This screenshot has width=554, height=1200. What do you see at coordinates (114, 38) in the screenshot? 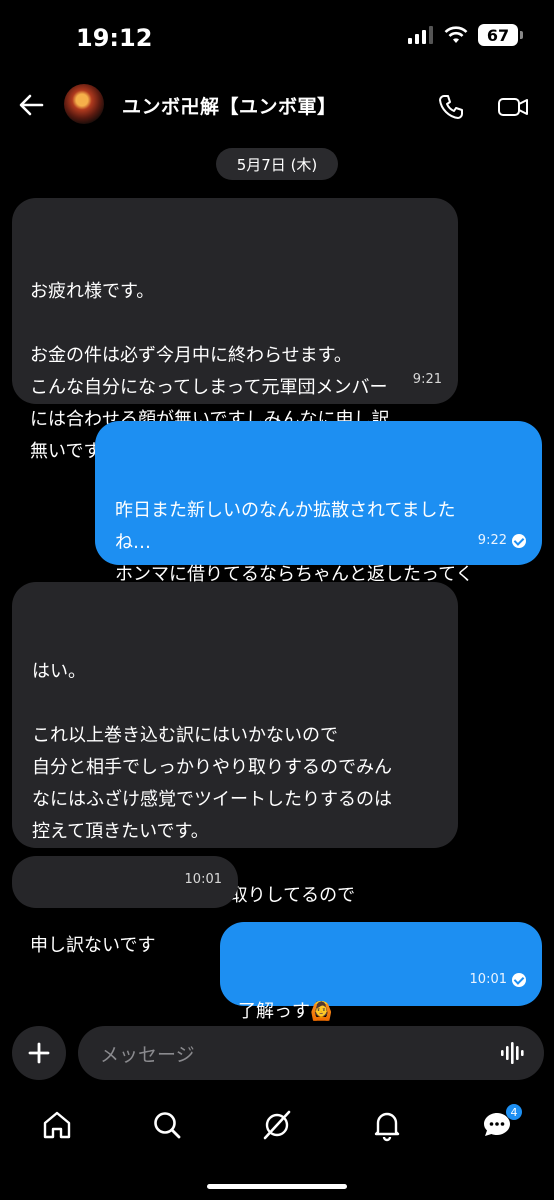
I see `status-time: 19:12` at bounding box center [114, 38].